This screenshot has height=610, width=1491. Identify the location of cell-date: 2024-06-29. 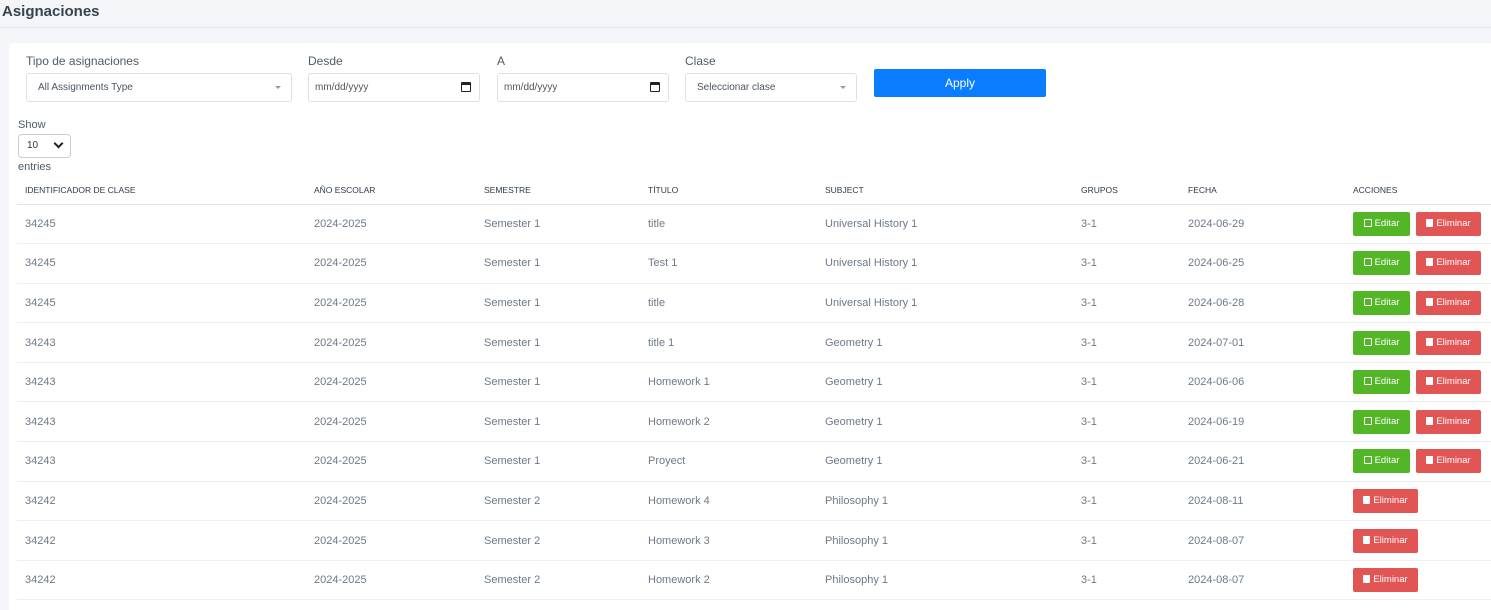
(1262, 224).